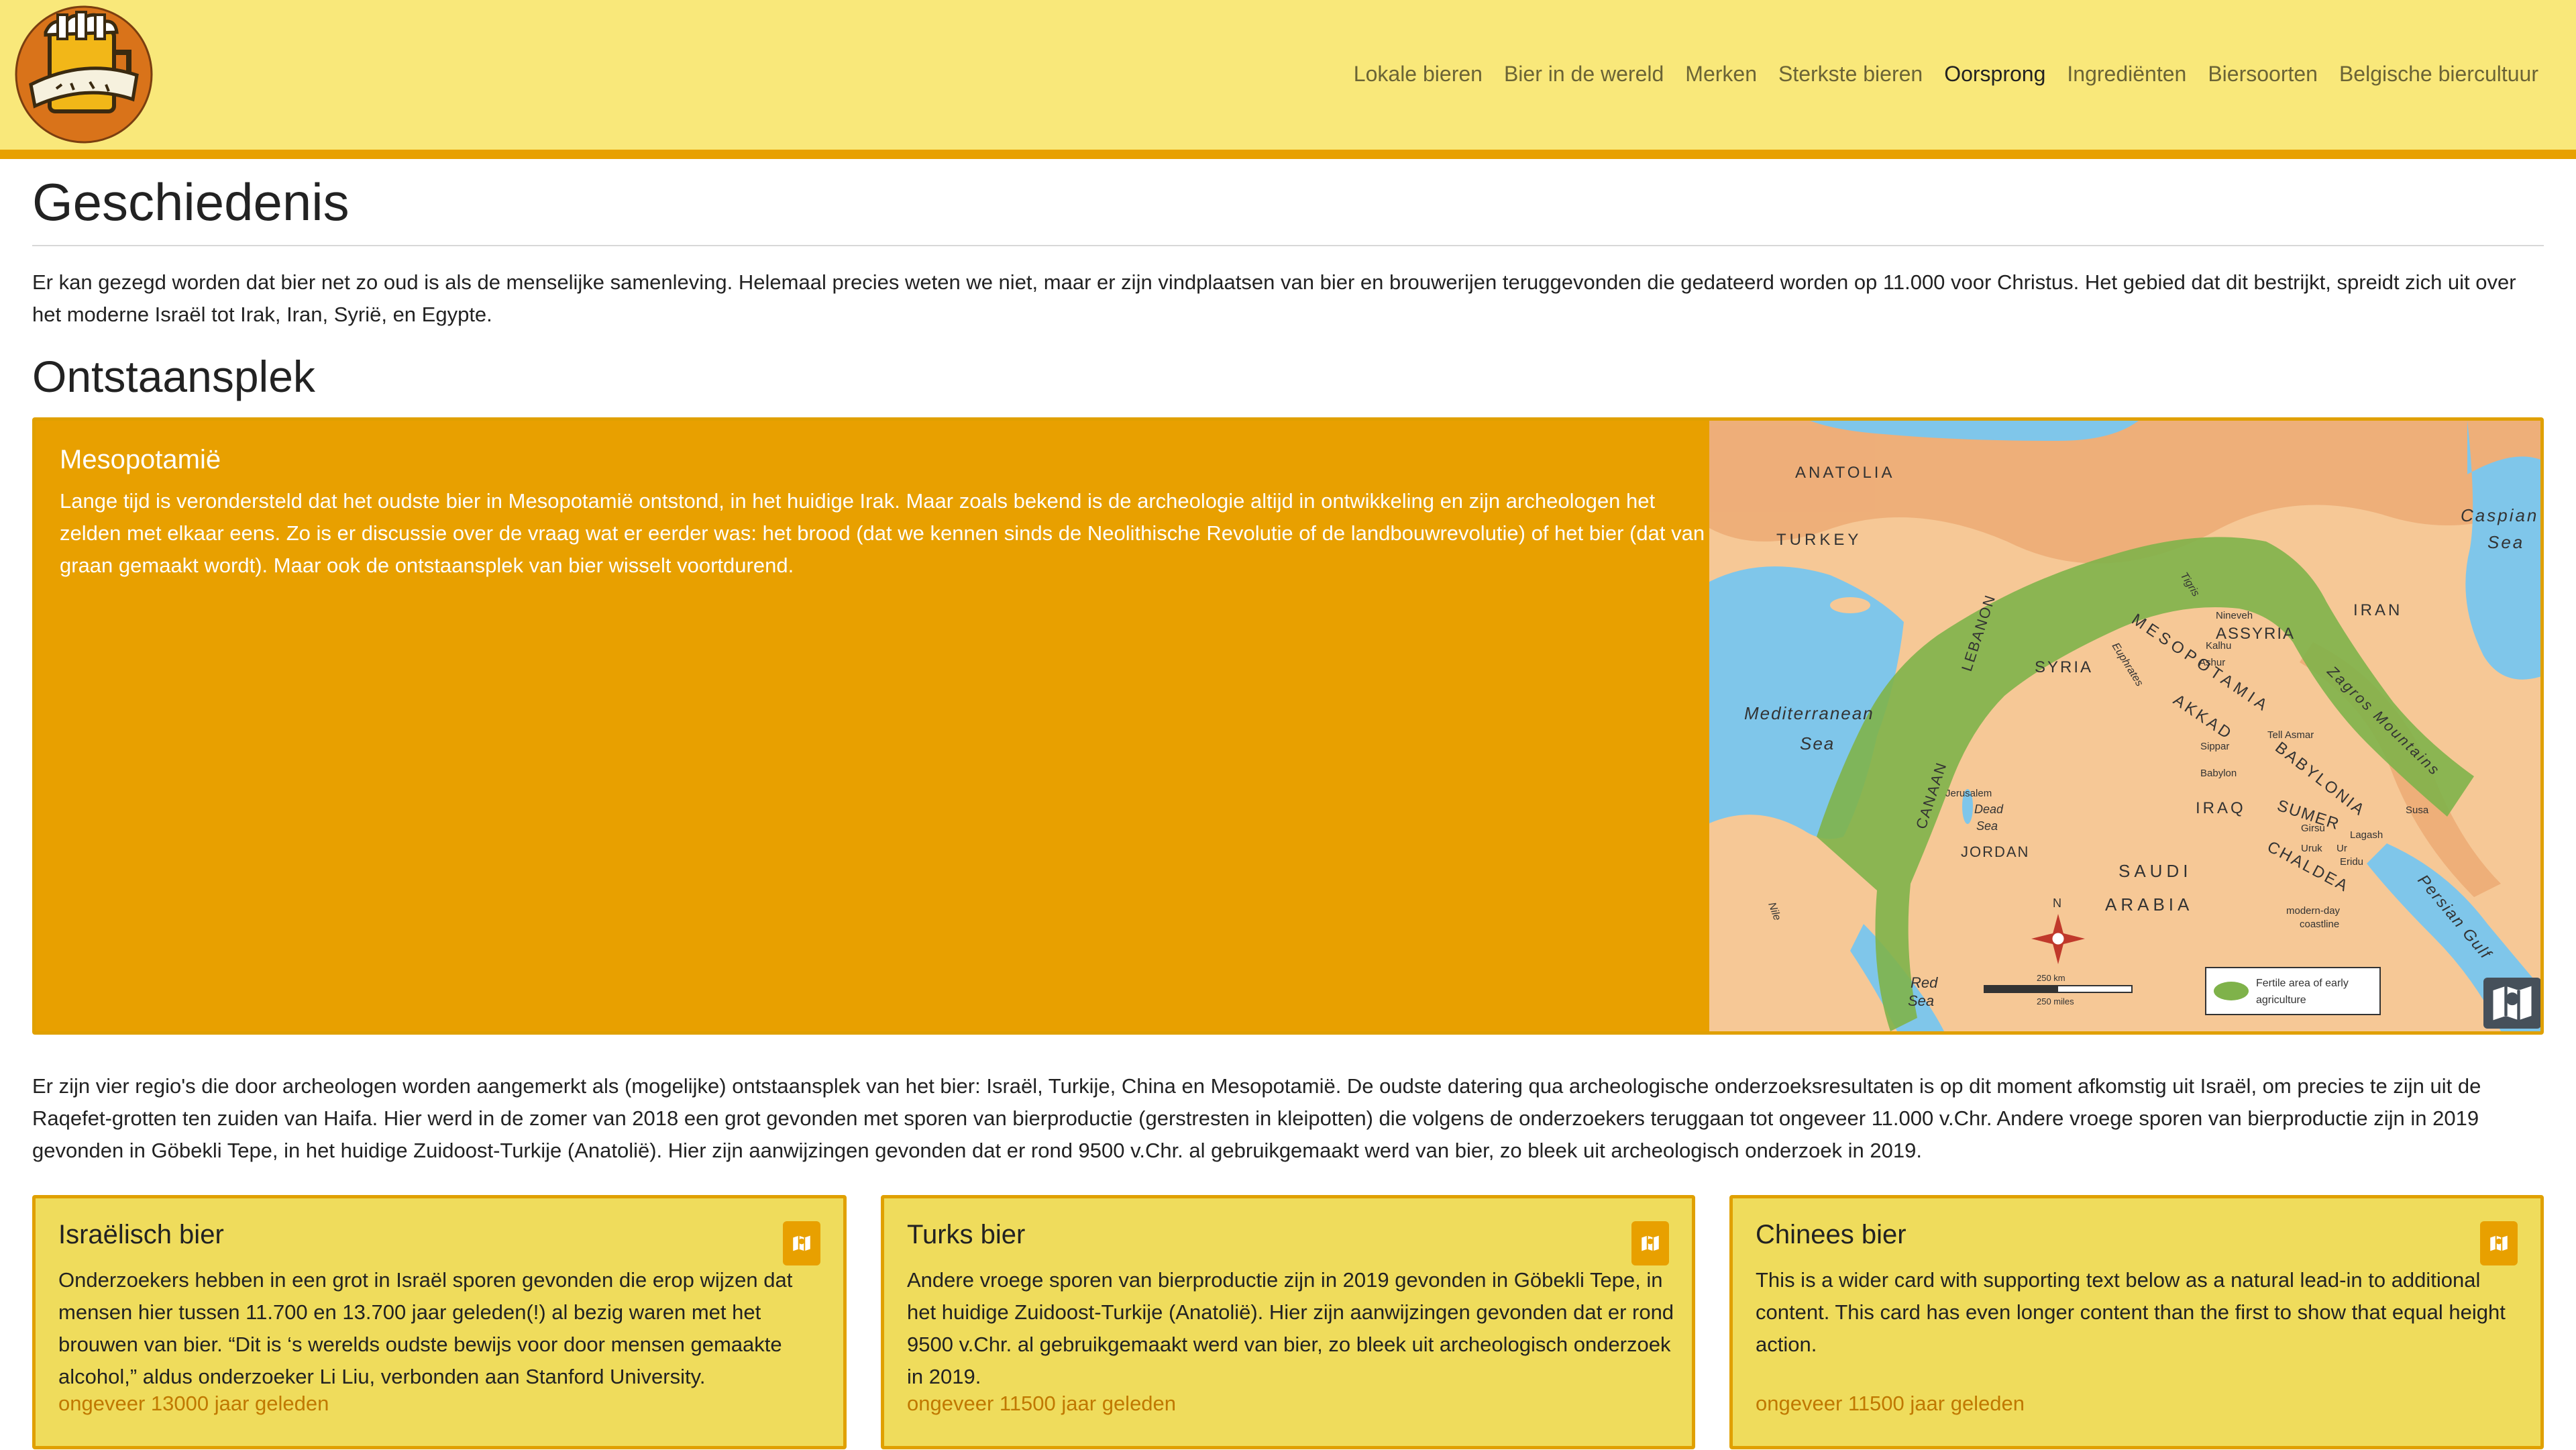  What do you see at coordinates (1418, 74) in the screenshot?
I see `nav-lokale-bieren: Lokale bieren` at bounding box center [1418, 74].